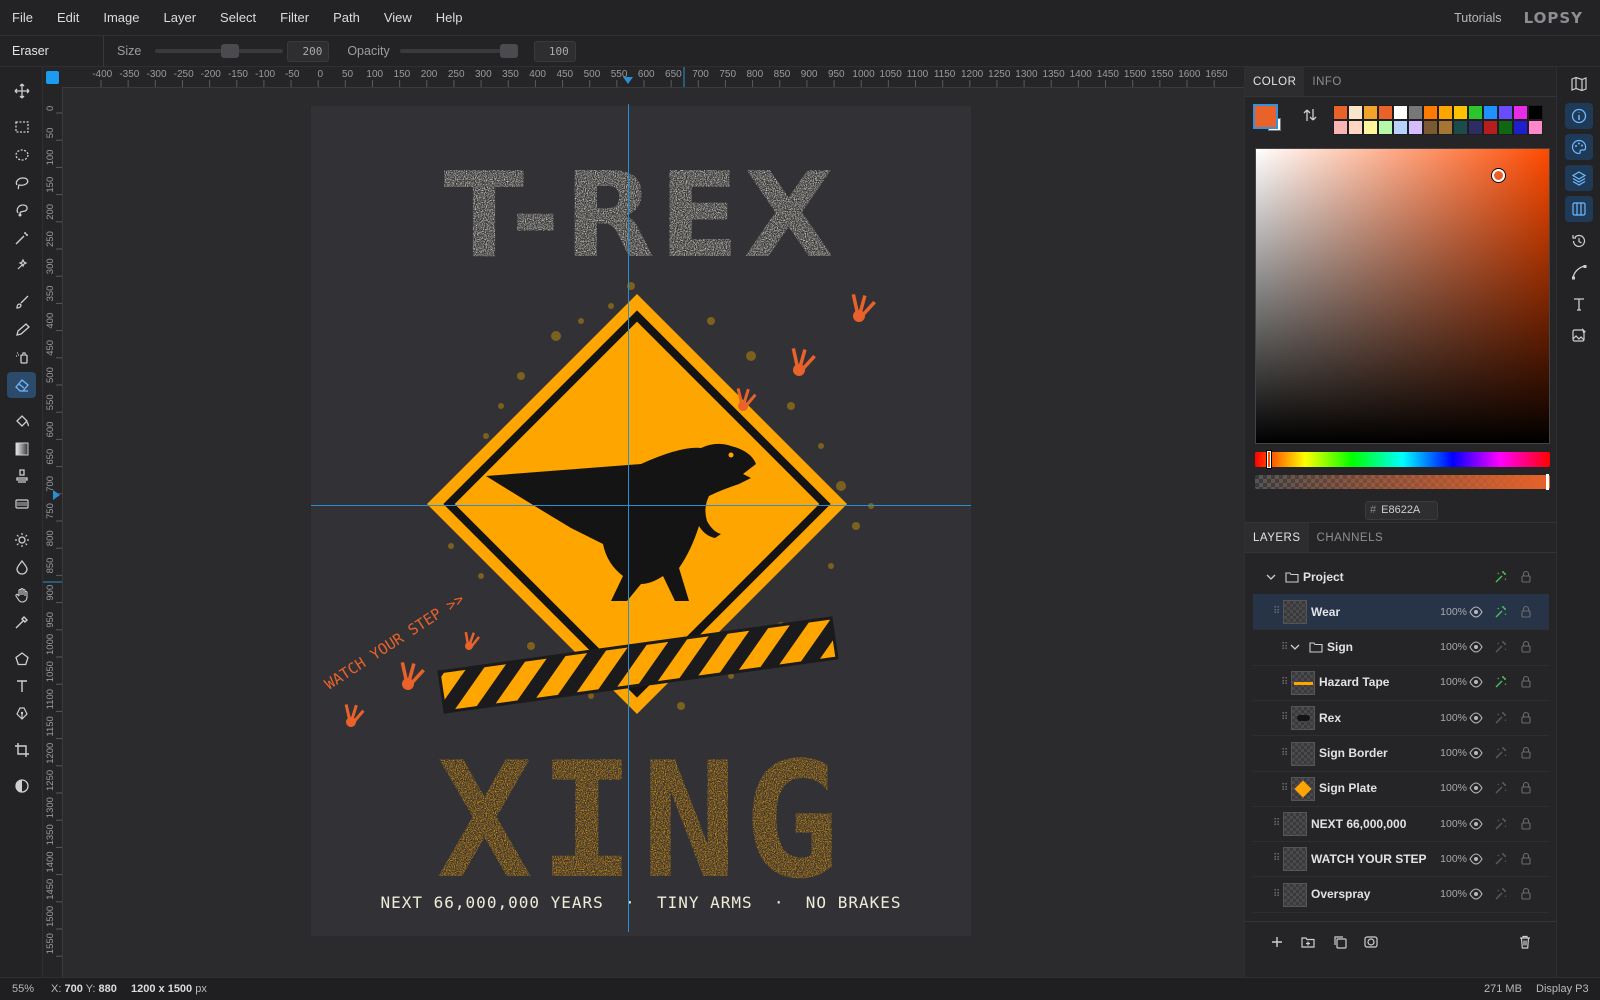 The height and width of the screenshot is (1000, 1600). Describe the element at coordinates (1371, 942) in the screenshot. I see `layer-mask-icon` at that location.